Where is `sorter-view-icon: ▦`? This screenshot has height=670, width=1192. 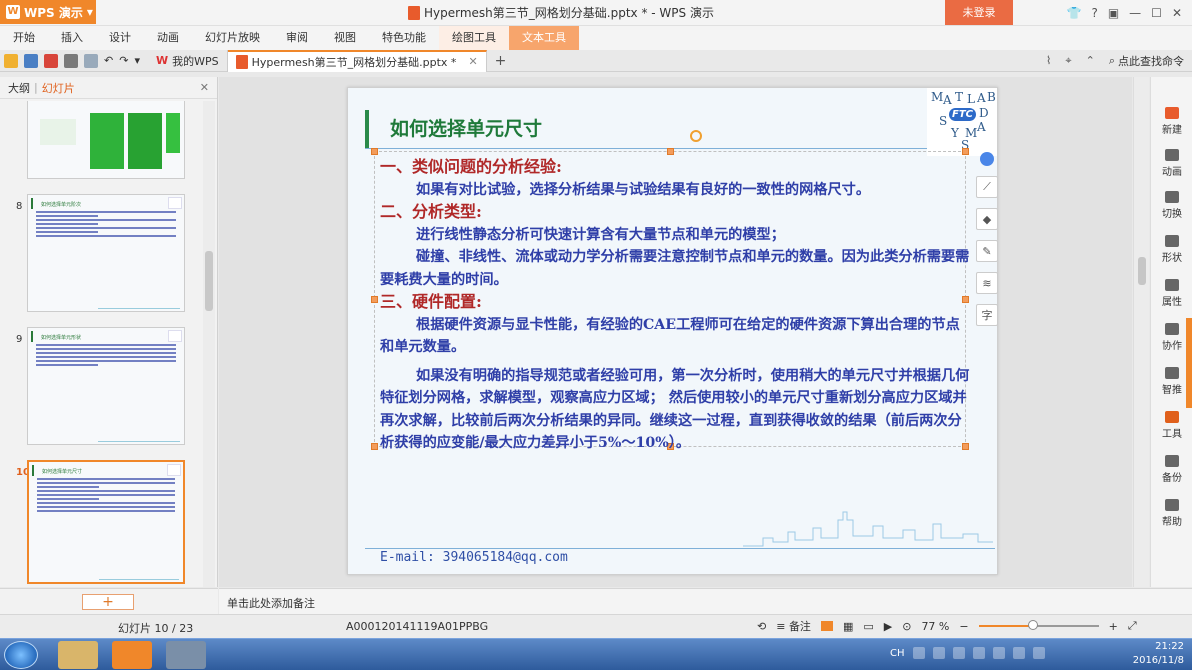
sorter-view-icon: ▦ is located at coordinates (848, 626).